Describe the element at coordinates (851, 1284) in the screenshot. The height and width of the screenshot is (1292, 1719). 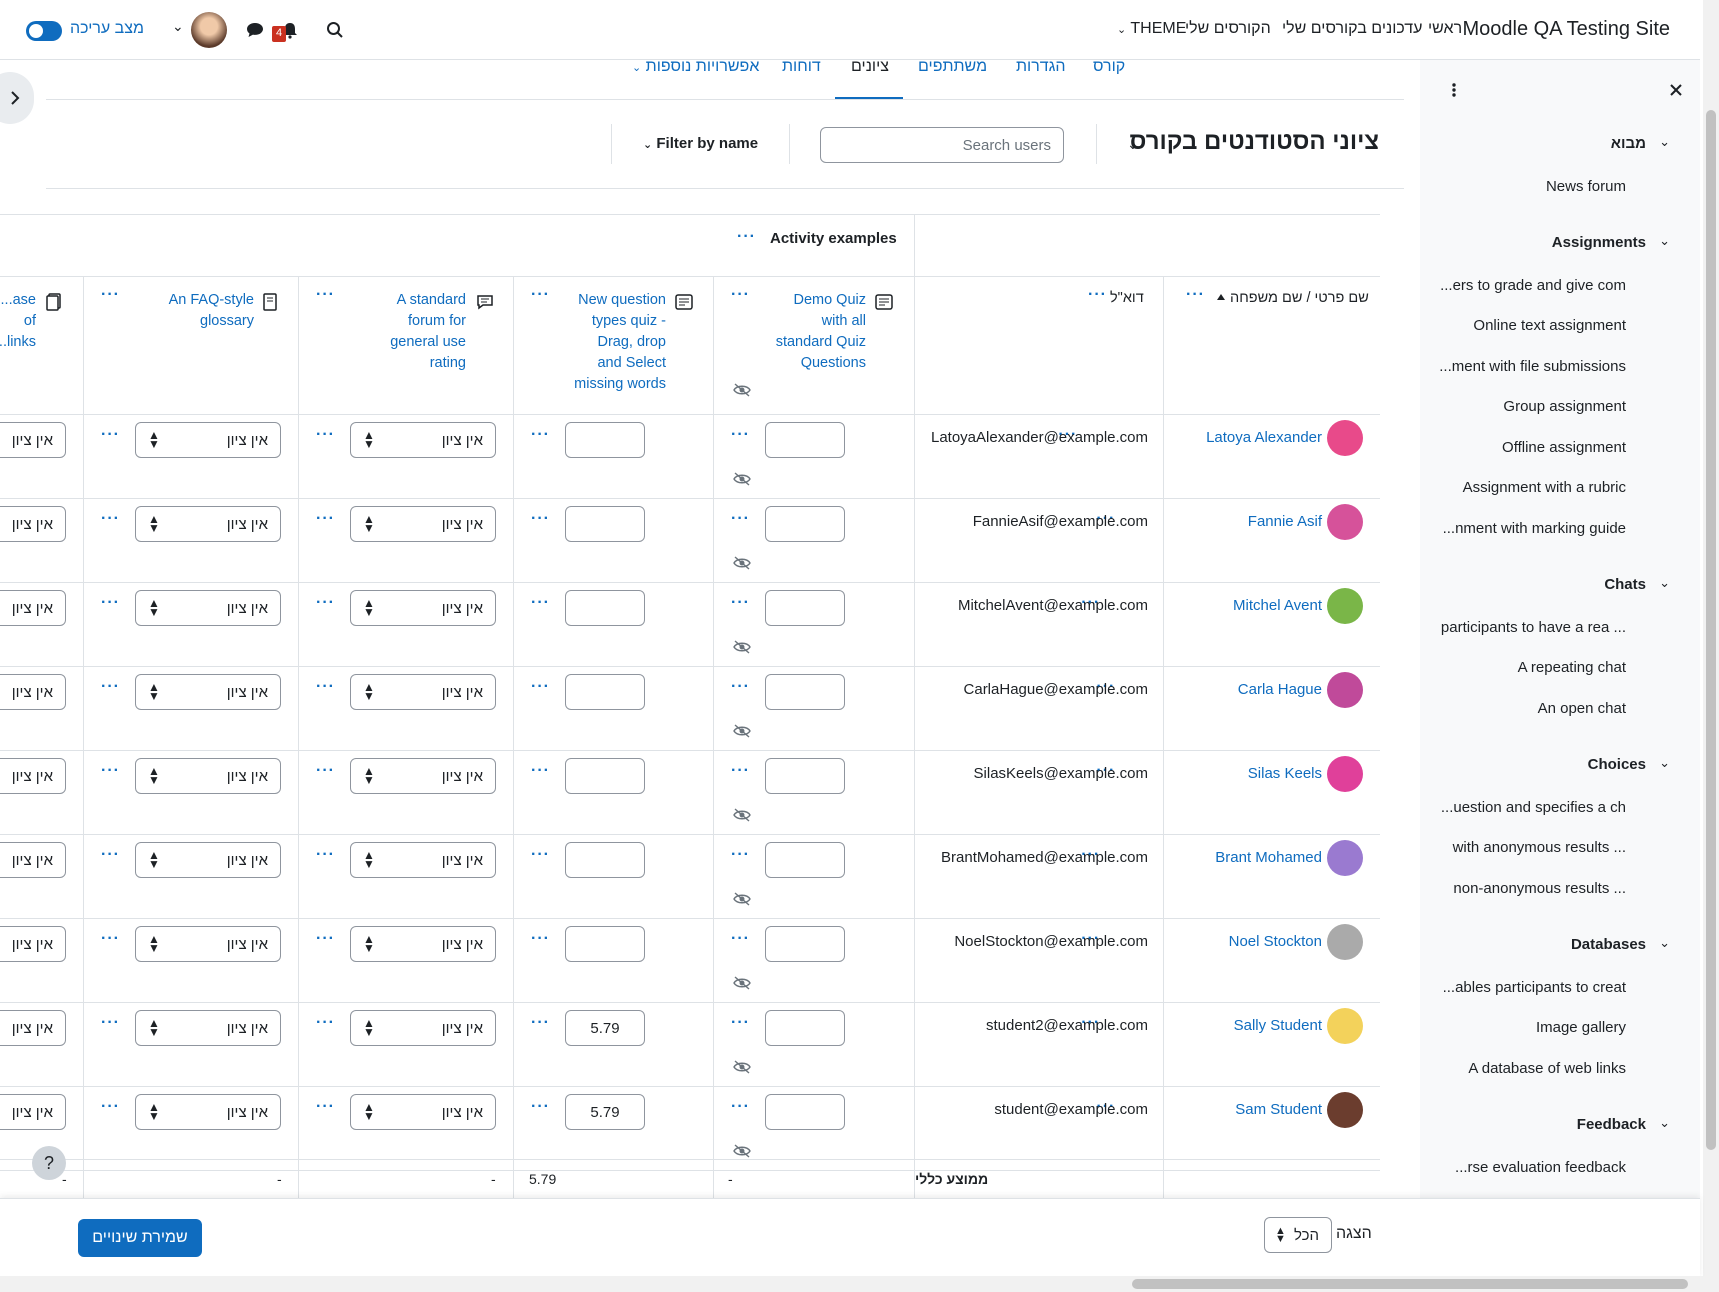
I see `horizontal-scrollbar` at that location.